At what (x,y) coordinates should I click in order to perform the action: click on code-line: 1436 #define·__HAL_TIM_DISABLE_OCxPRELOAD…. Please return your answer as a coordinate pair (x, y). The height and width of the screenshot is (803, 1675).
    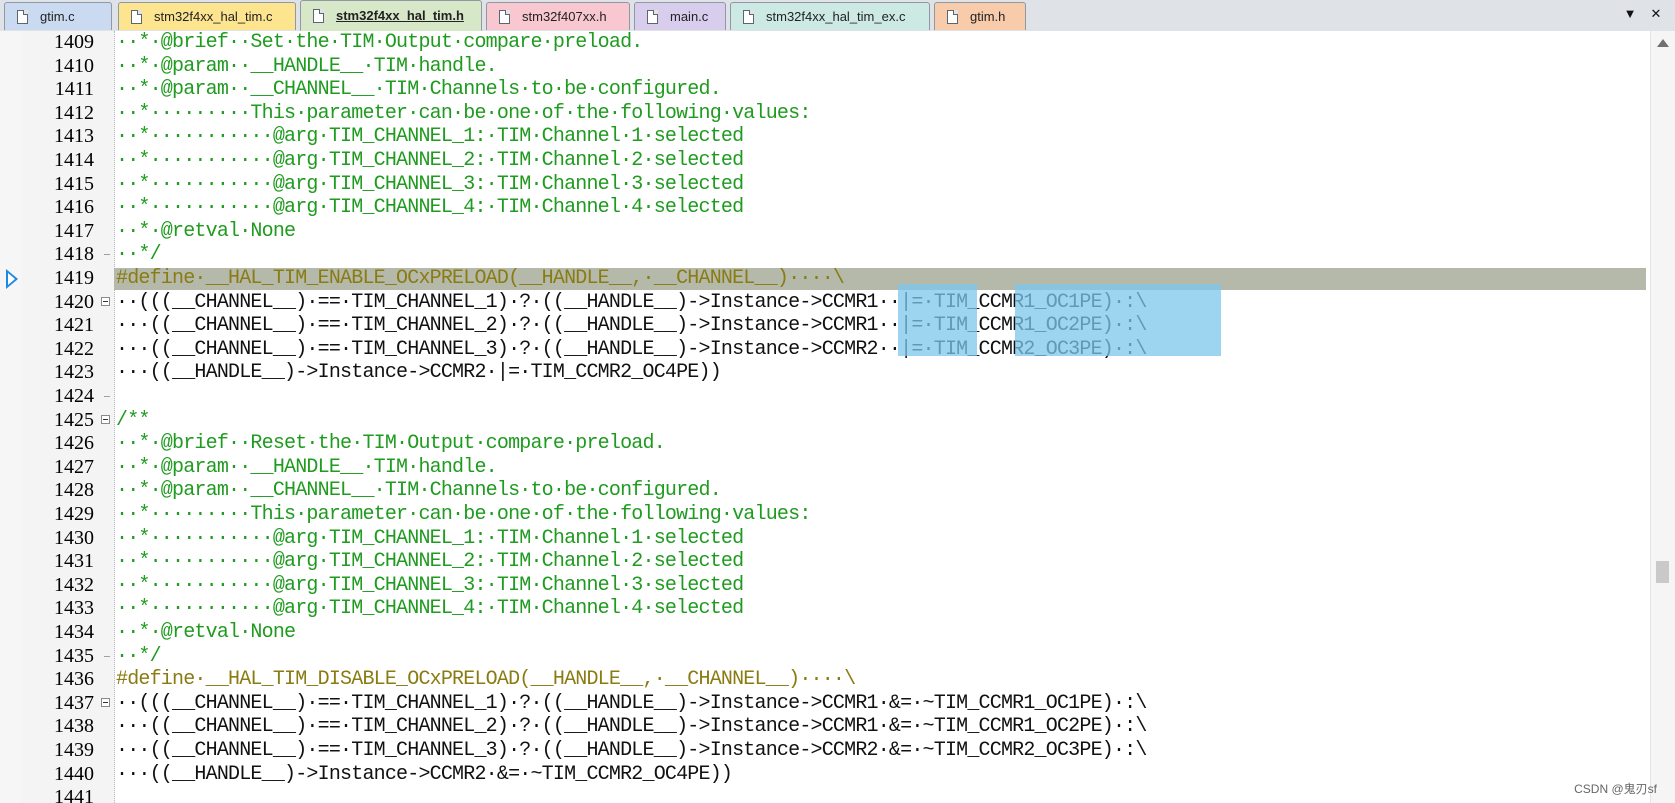
    Looking at the image, I should click on (825, 680).